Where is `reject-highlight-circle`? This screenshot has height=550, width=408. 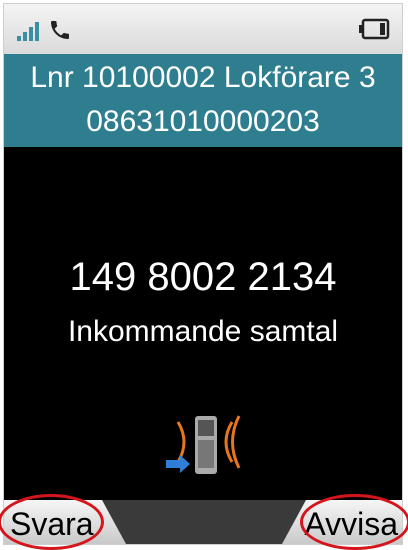 reject-highlight-circle is located at coordinates (354, 522).